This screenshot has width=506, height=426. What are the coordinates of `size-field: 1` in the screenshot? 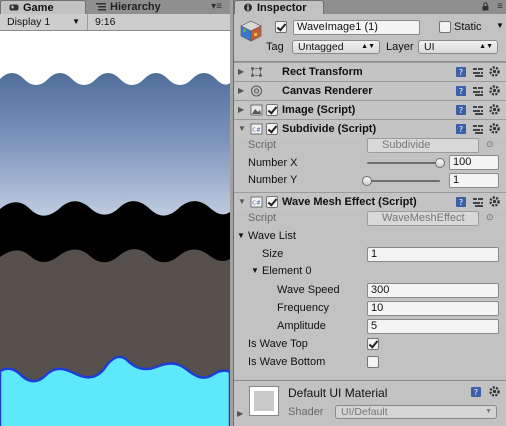 It's located at (433, 254).